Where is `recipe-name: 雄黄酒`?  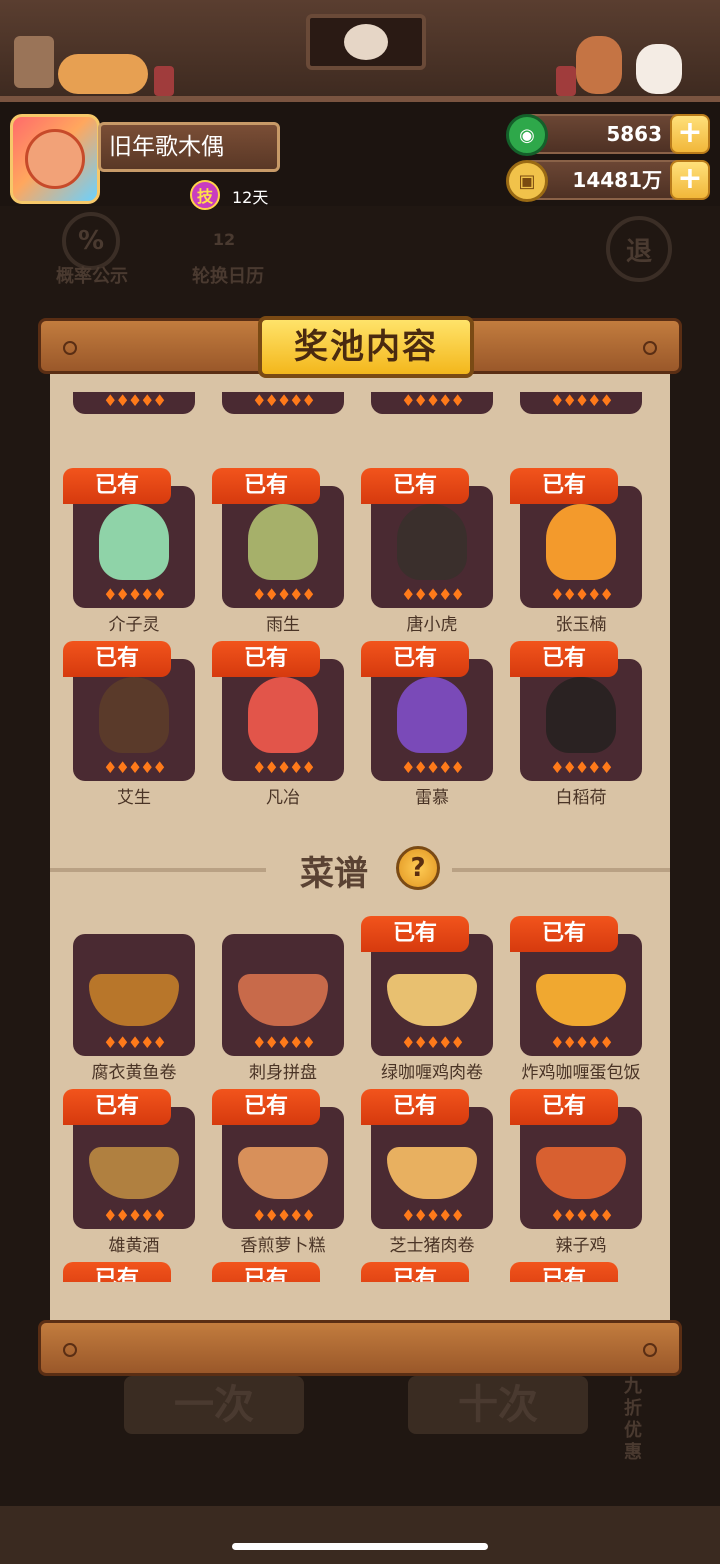
recipe-name: 雄黄酒 is located at coordinates (134, 1246).